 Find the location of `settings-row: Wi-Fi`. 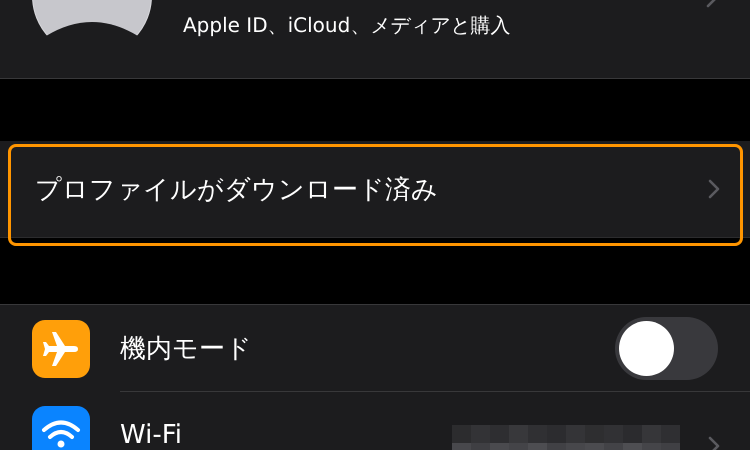

settings-row: Wi-Fi is located at coordinates (375, 420).